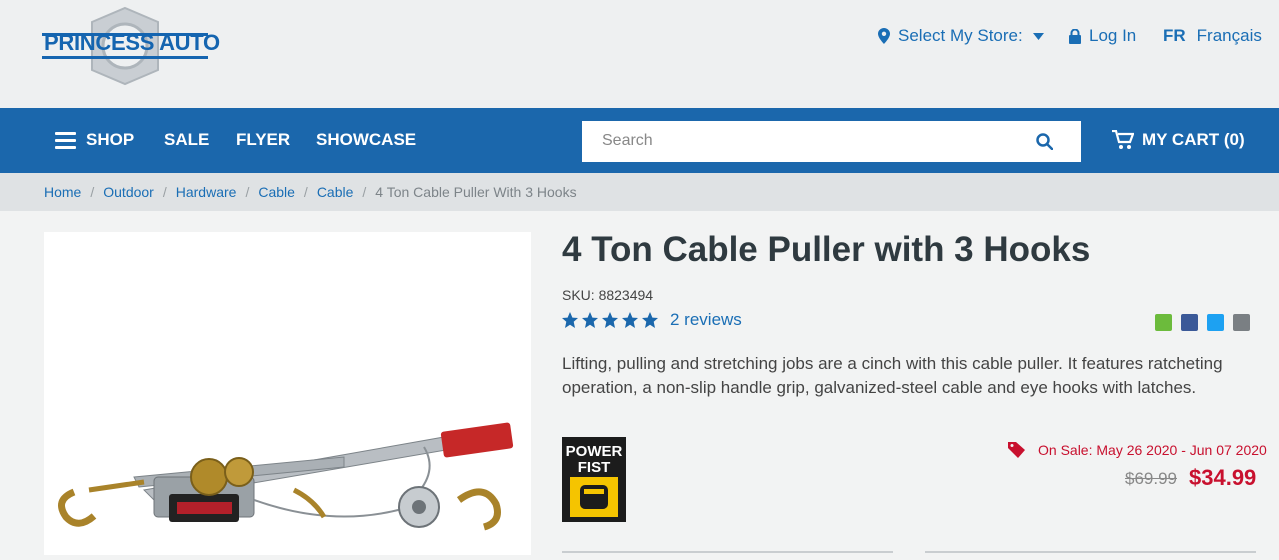 This screenshot has height=560, width=1279. Describe the element at coordinates (627, 141) in the screenshot. I see `search-input: Search` at that location.